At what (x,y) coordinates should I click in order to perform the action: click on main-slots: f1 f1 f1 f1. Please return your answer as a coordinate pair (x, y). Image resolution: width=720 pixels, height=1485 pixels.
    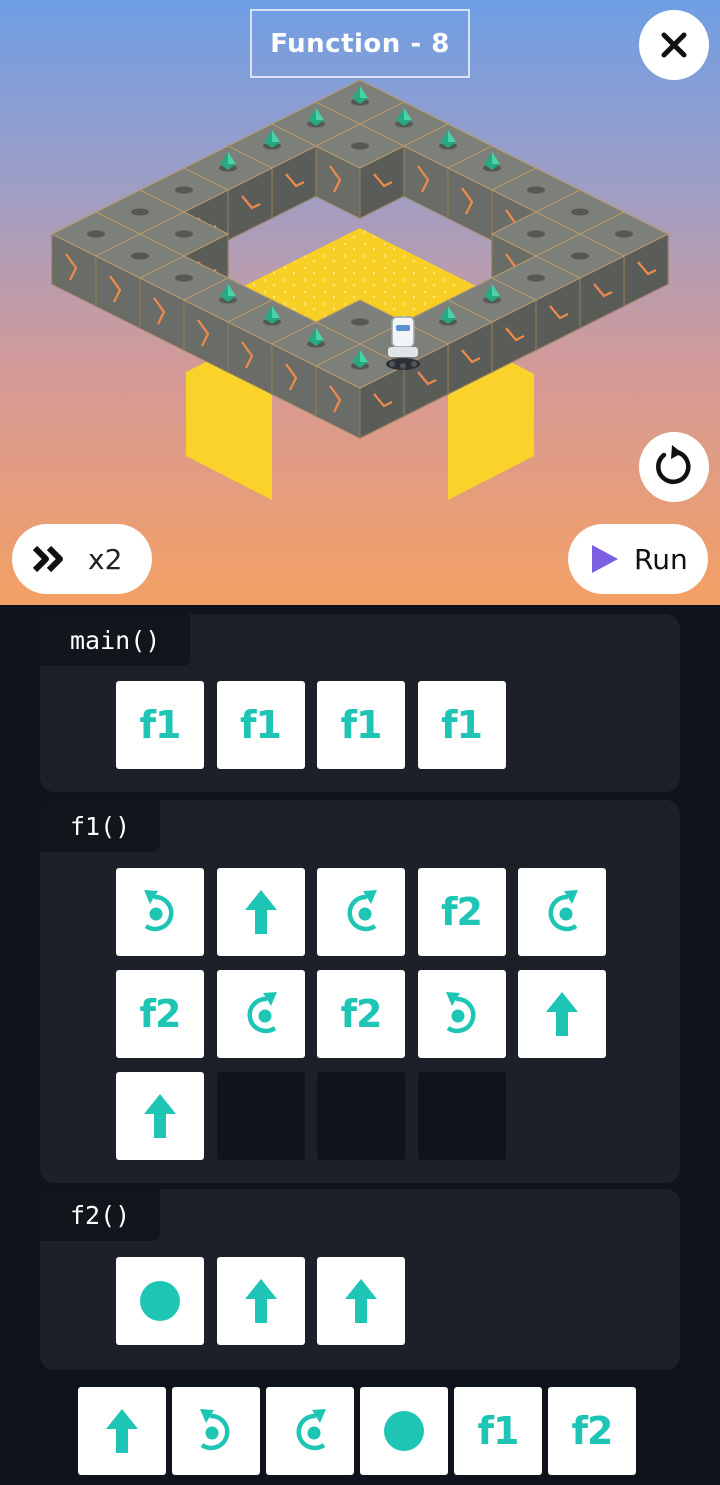
    Looking at the image, I should click on (361, 725).